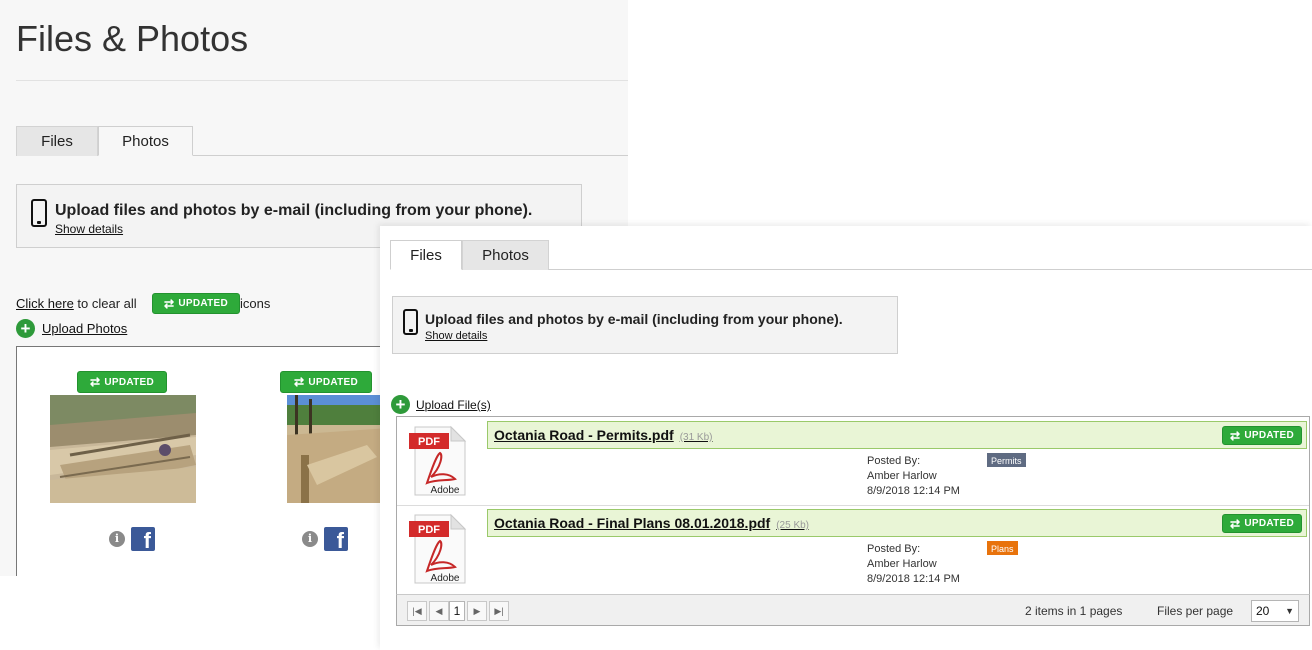 Image resolution: width=1312 pixels, height=650 pixels. Describe the element at coordinates (499, 611) in the screenshot. I see `last-page-button: ▶|` at that location.